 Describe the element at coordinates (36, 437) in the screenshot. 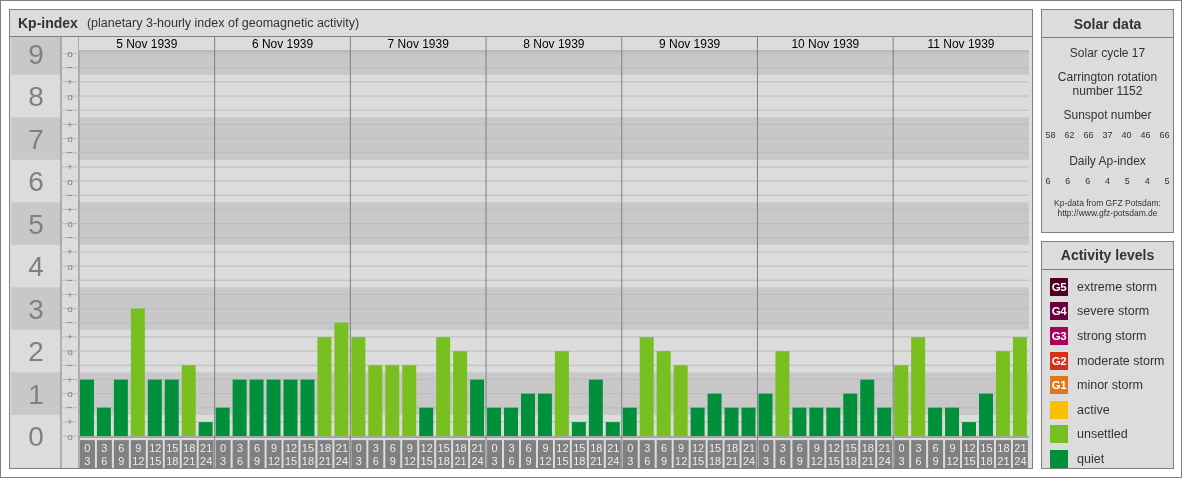

I see `scale-digit: 0` at that location.